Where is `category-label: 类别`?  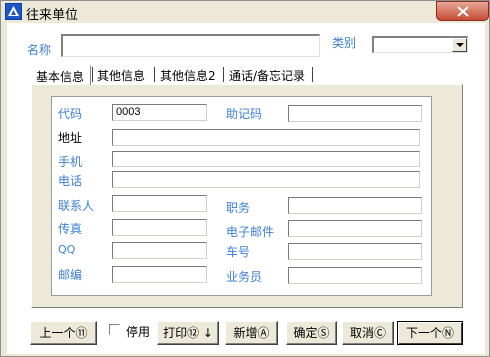
category-label: 类别 is located at coordinates (344, 43).